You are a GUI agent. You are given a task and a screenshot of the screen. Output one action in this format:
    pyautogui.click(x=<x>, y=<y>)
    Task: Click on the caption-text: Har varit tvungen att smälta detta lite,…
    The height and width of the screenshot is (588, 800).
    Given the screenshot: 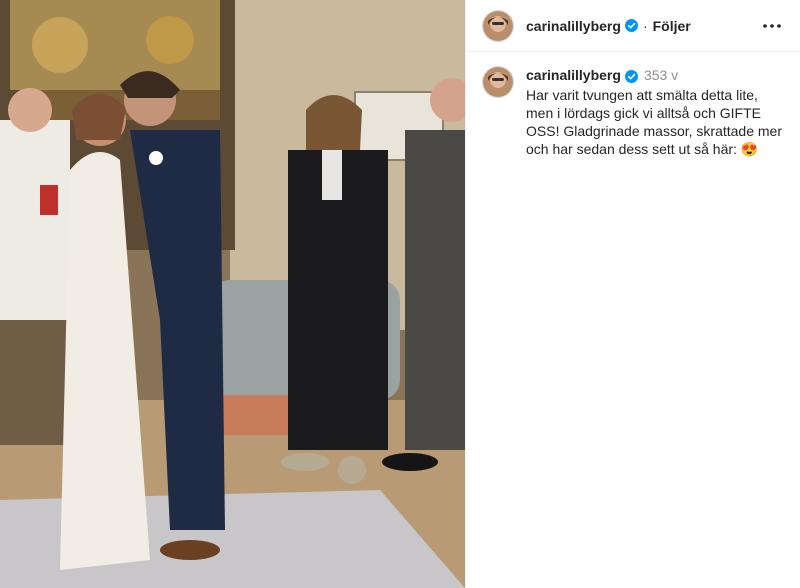 What is the action you would take?
    pyautogui.click(x=654, y=122)
    